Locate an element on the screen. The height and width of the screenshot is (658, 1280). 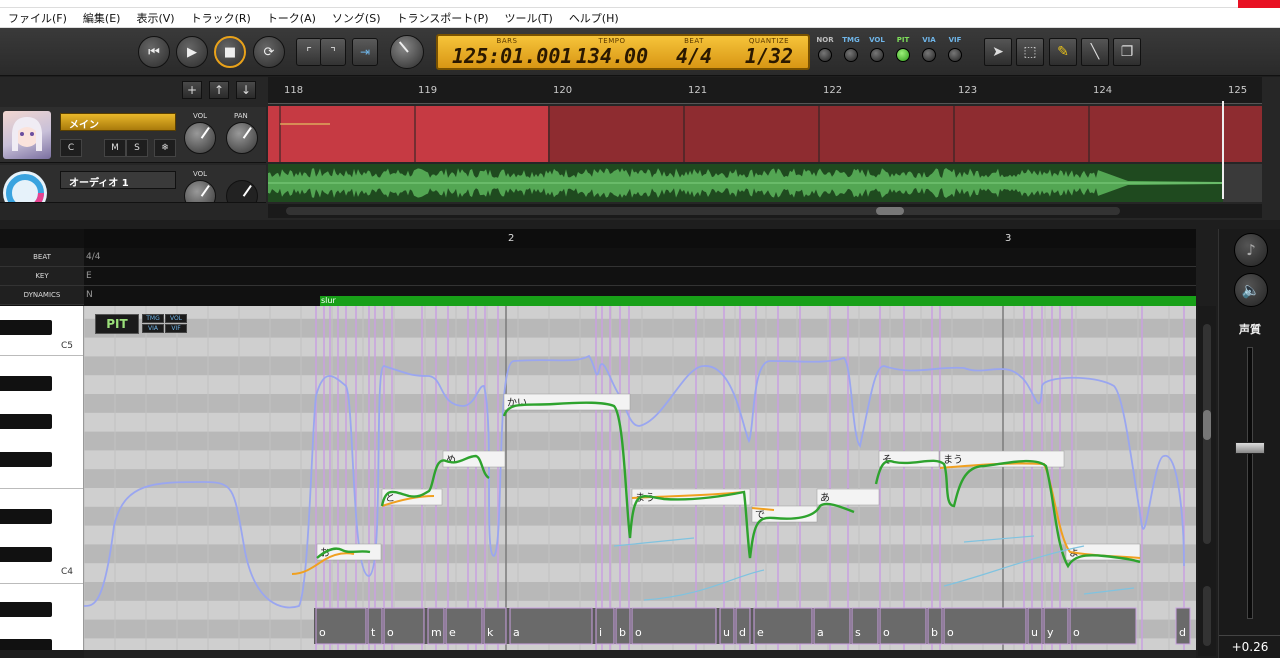
note-lyric: あ is located at coordinates (825, 498).